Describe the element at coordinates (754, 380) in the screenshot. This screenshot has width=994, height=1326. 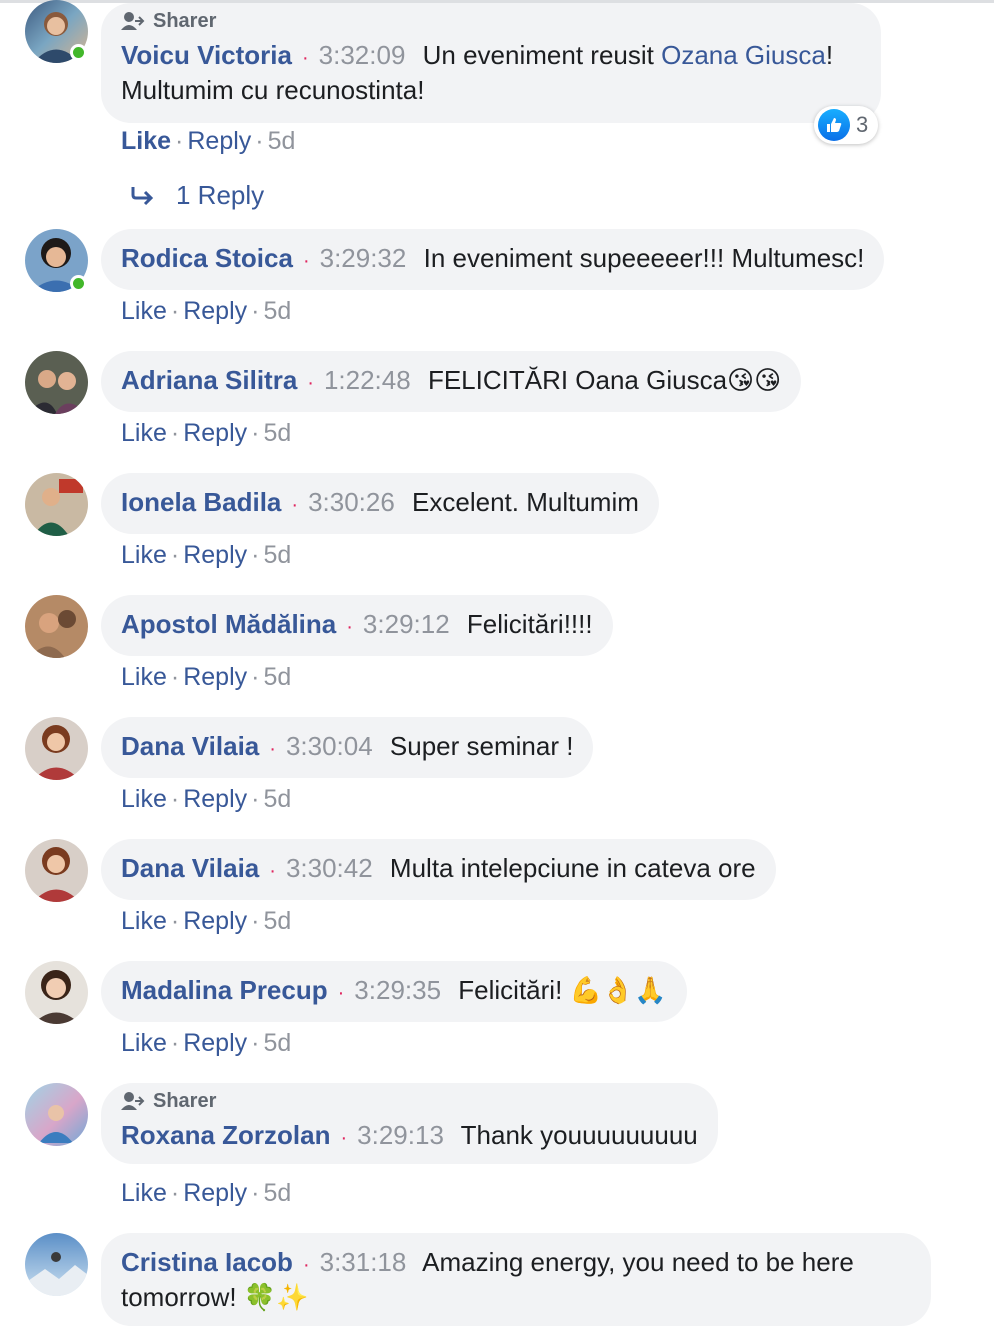
I see `kiss-emoji: 😘😘` at that location.